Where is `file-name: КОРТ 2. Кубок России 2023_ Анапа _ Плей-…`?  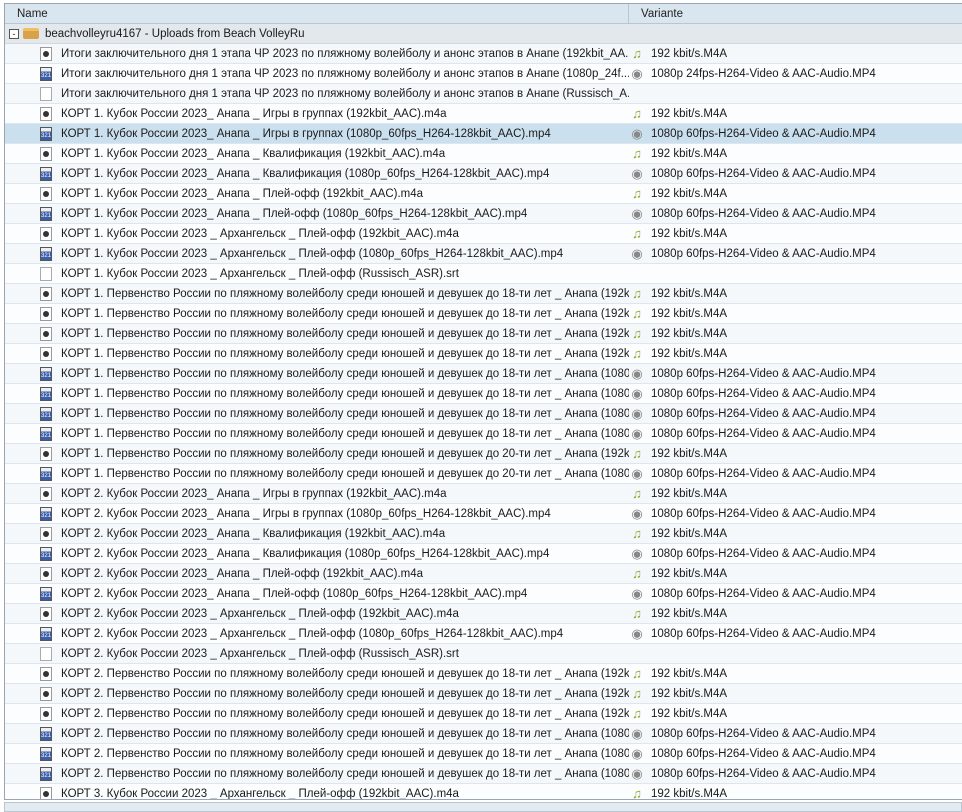 file-name: КОРТ 2. Кубок России 2023_ Анапа _ Плей-… is located at coordinates (242, 573).